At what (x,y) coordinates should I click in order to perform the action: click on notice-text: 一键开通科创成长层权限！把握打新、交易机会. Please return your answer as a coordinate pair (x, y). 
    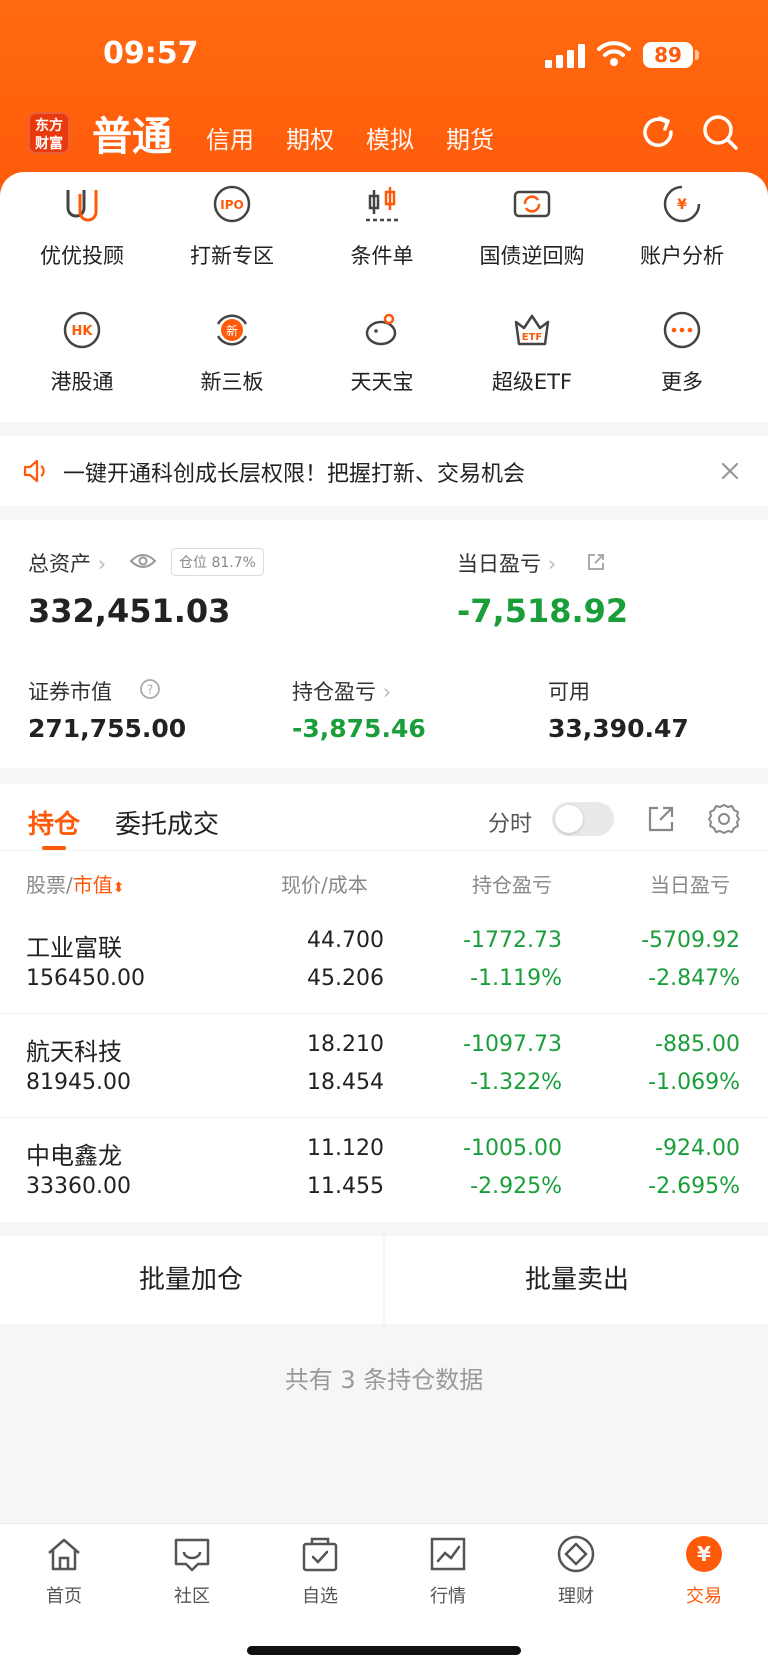
    Looking at the image, I should click on (294, 474).